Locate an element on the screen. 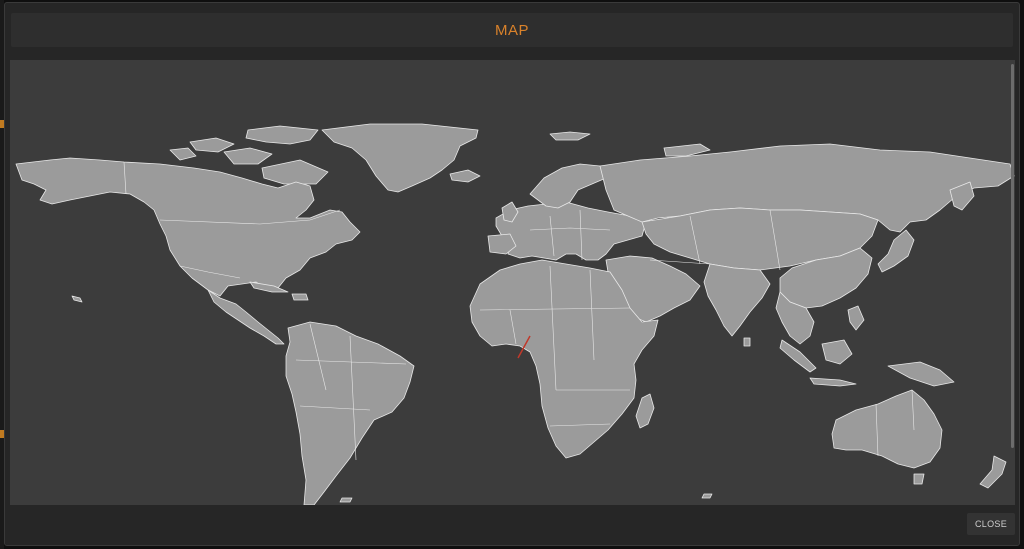  australia is located at coordinates (887, 429).